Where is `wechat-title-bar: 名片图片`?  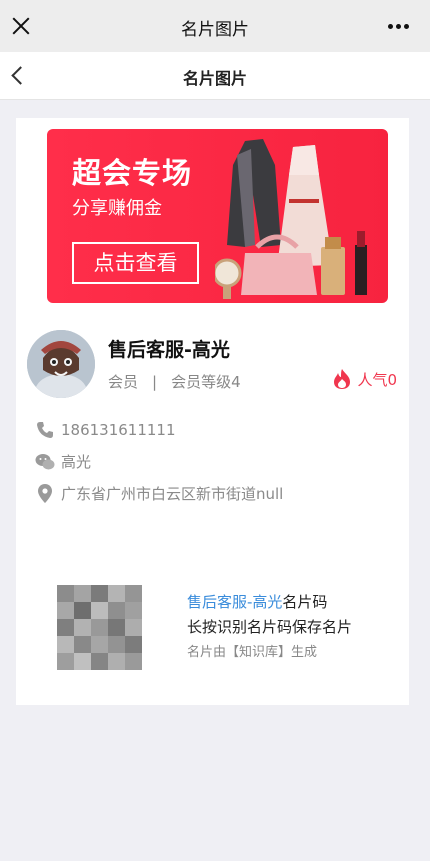 wechat-title-bar: 名片图片 is located at coordinates (215, 26).